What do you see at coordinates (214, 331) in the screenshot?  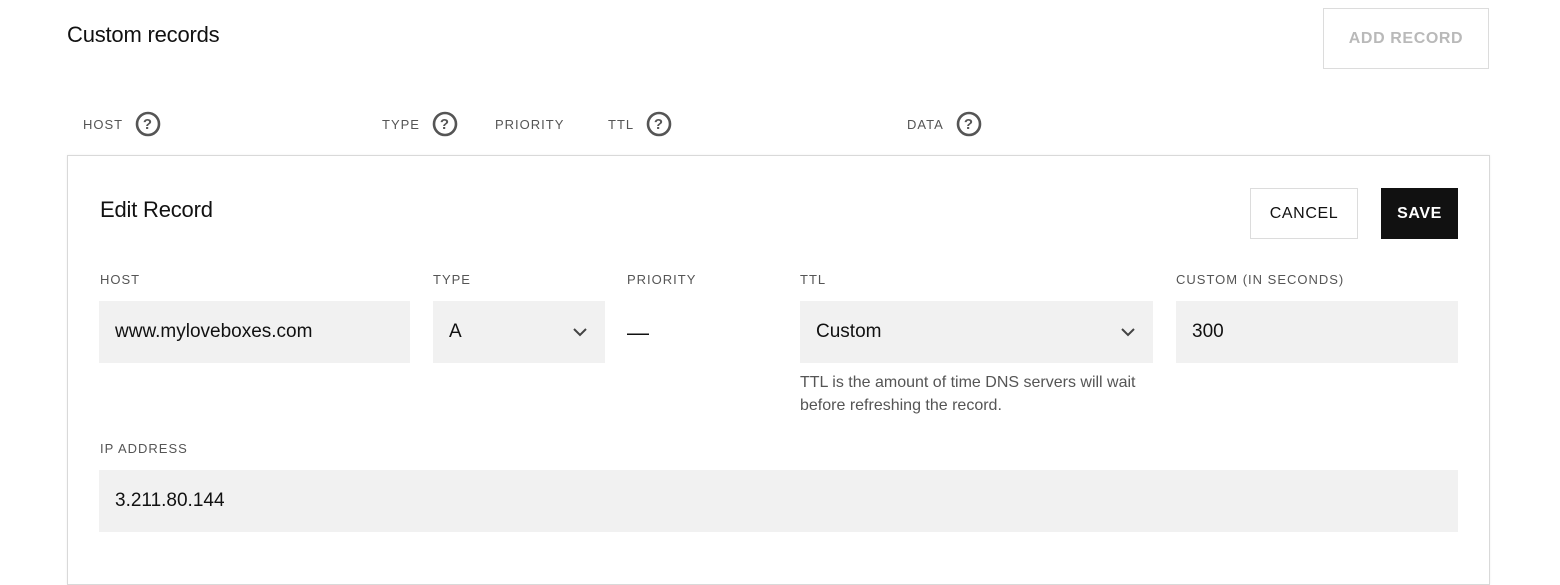 I see `host-input-value: www.myloveboxes.com` at bounding box center [214, 331].